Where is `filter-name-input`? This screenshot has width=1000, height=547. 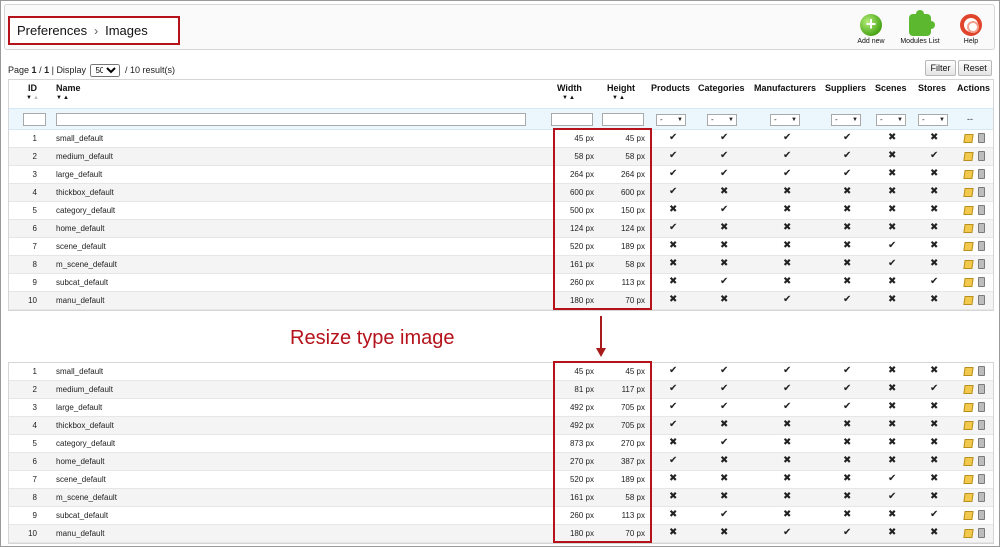 filter-name-input is located at coordinates (291, 119).